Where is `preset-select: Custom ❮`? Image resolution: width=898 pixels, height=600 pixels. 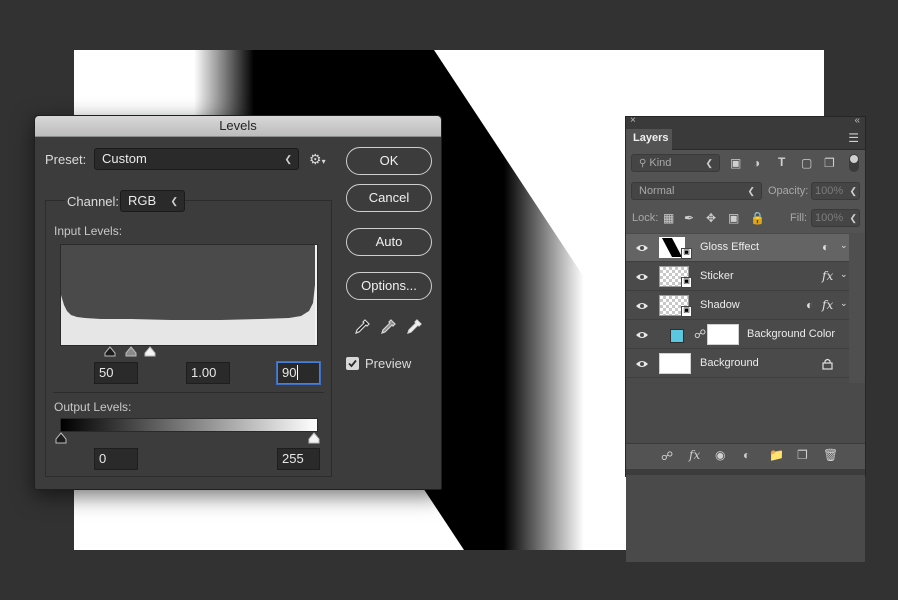 preset-select: Custom ❮ is located at coordinates (196, 159).